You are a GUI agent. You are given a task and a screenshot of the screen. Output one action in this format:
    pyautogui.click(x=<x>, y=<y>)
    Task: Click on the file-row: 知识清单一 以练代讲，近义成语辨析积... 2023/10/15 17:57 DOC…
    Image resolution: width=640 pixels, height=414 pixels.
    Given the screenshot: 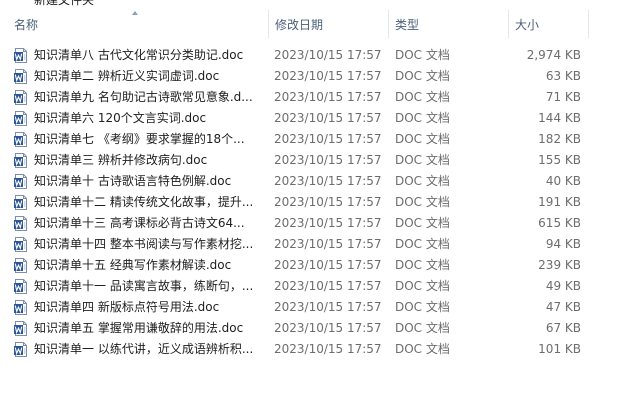 What is the action you would take?
    pyautogui.click(x=320, y=349)
    